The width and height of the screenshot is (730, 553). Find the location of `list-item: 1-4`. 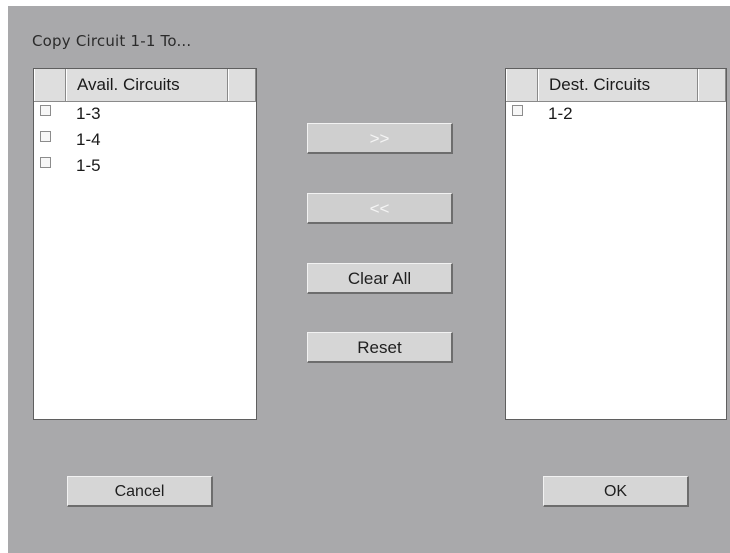

list-item: 1-4 is located at coordinates (145, 141).